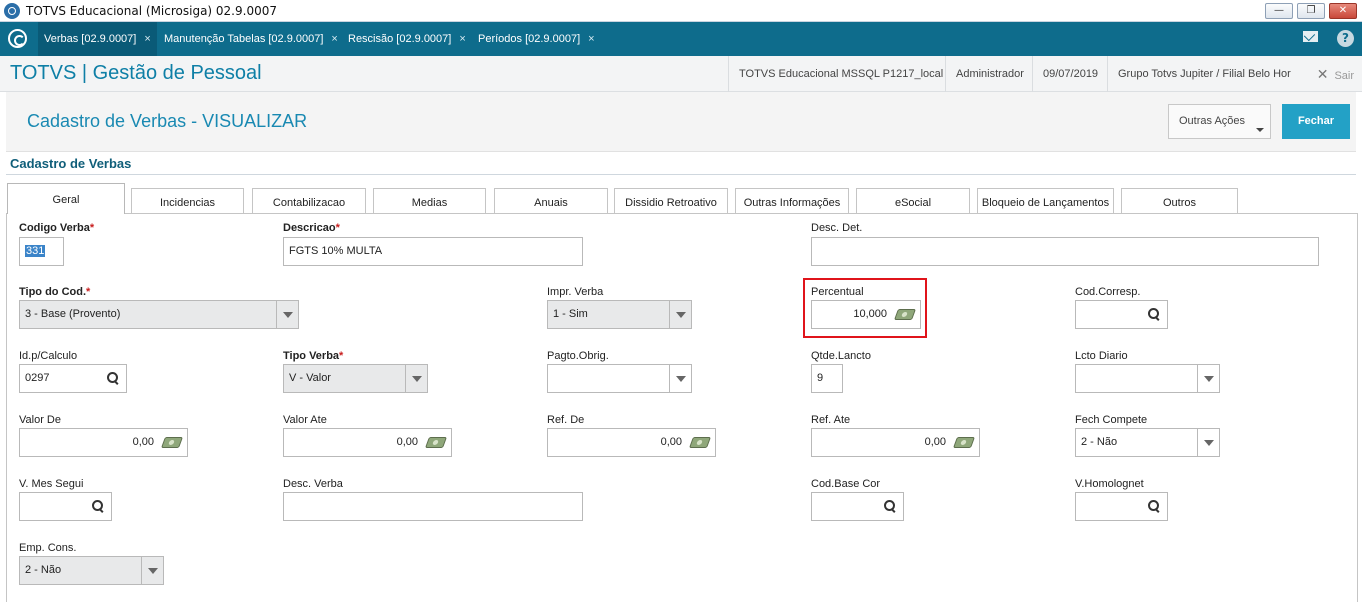 This screenshot has height=602, width=1362. Describe the element at coordinates (792, 200) in the screenshot. I see `tab-outras-informacoes: Outras Informações` at that location.